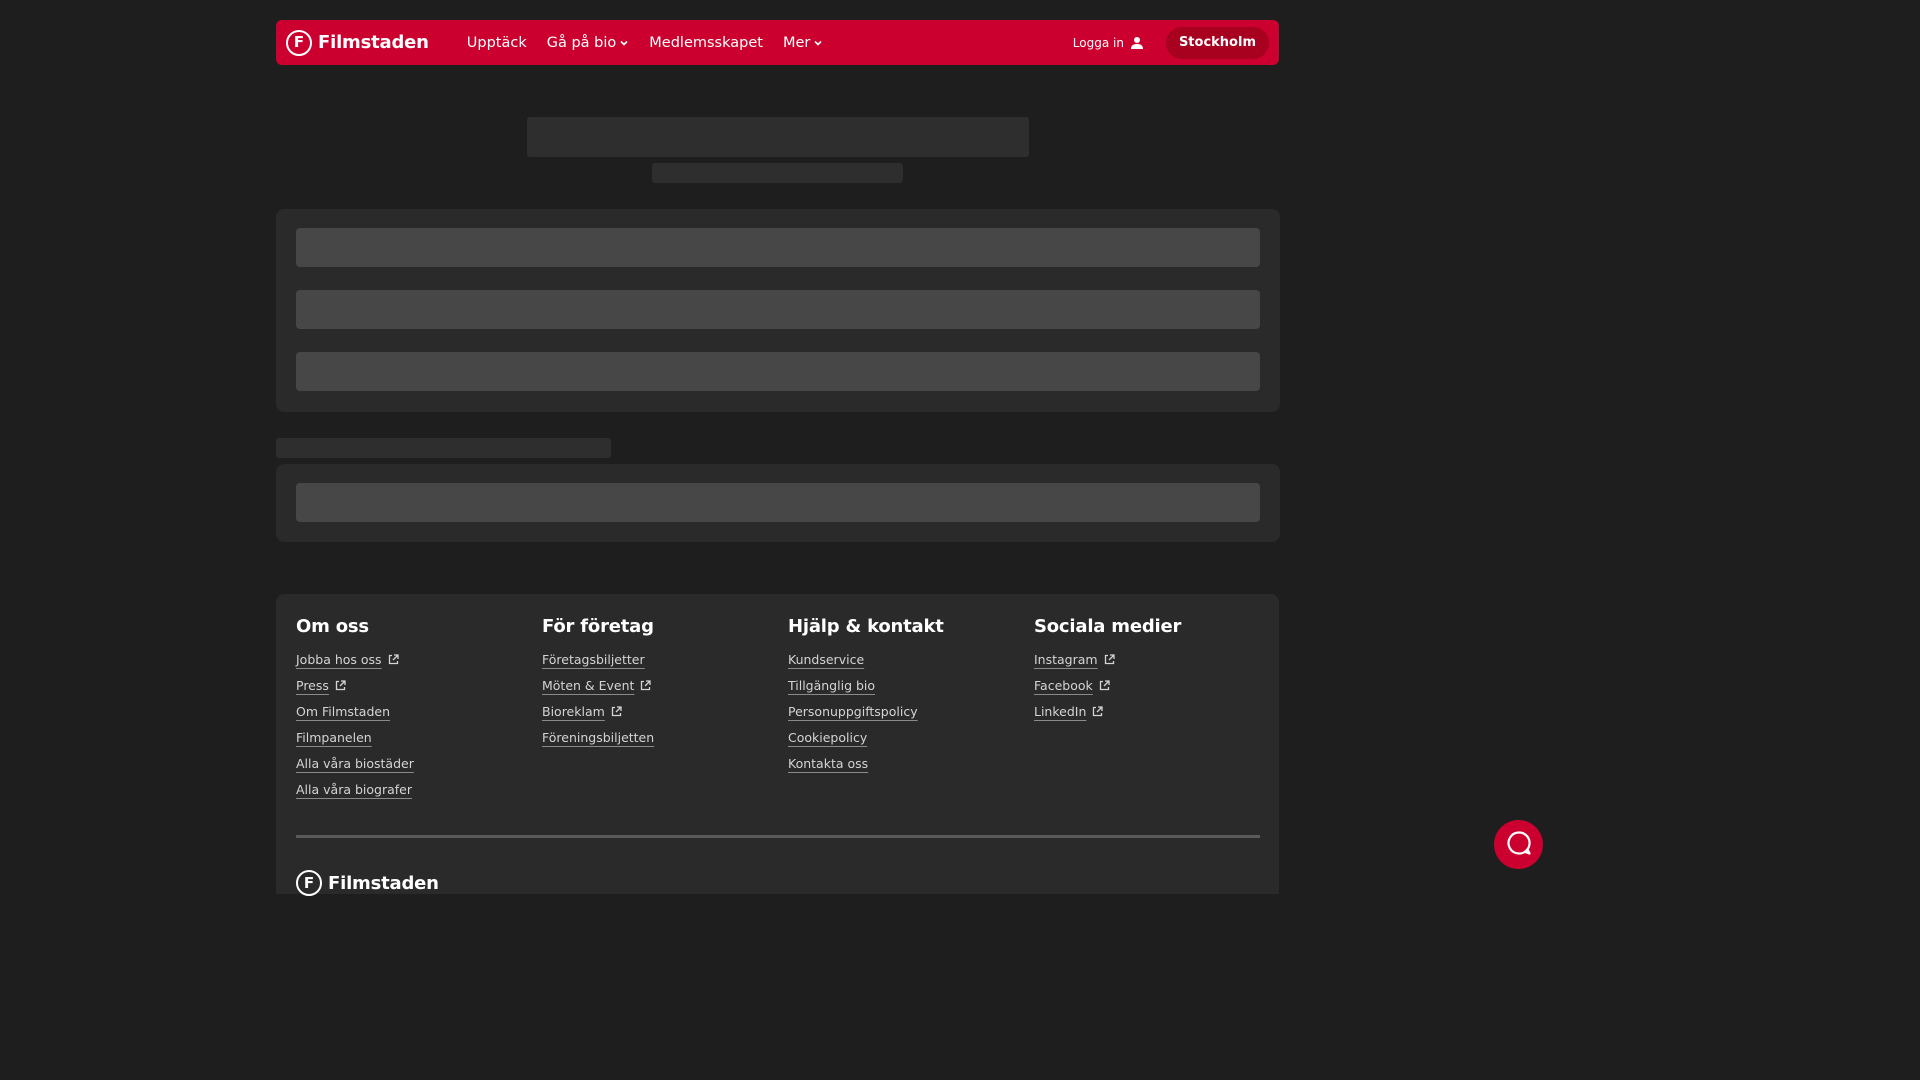 The width and height of the screenshot is (1920, 1080). What do you see at coordinates (903, 685) in the screenshot?
I see `footer-link-tillganglig-bio: Tillgänglig bio` at bounding box center [903, 685].